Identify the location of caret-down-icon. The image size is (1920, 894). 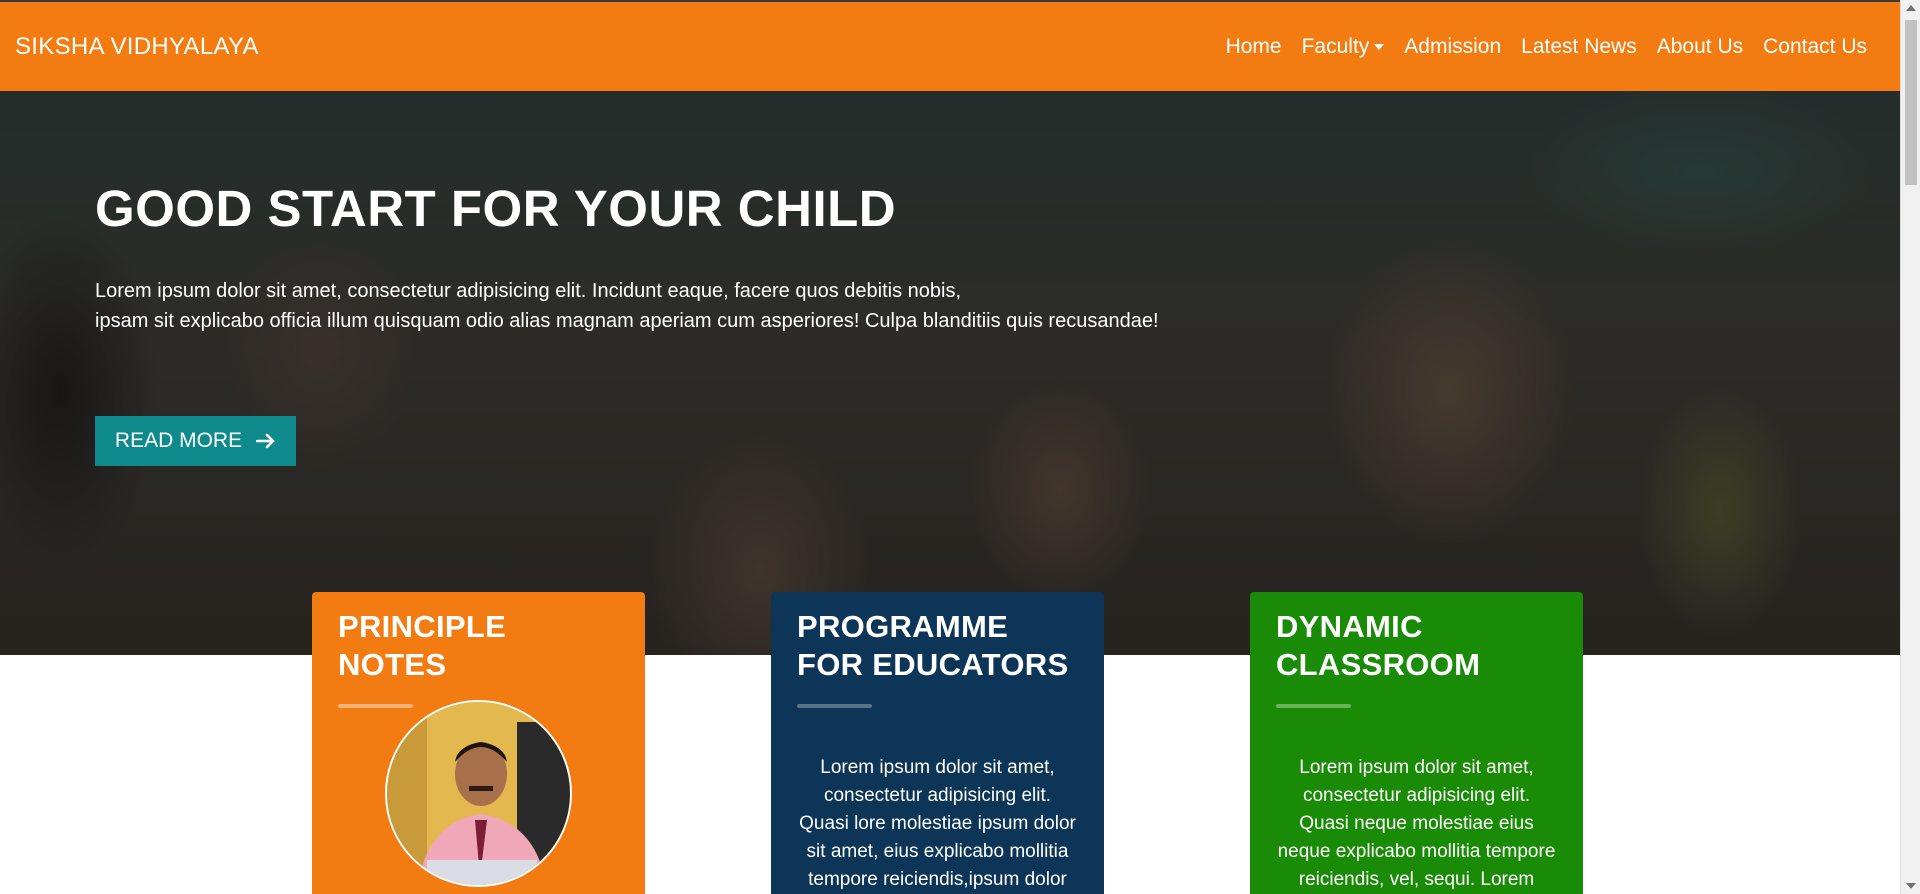
(1379, 46).